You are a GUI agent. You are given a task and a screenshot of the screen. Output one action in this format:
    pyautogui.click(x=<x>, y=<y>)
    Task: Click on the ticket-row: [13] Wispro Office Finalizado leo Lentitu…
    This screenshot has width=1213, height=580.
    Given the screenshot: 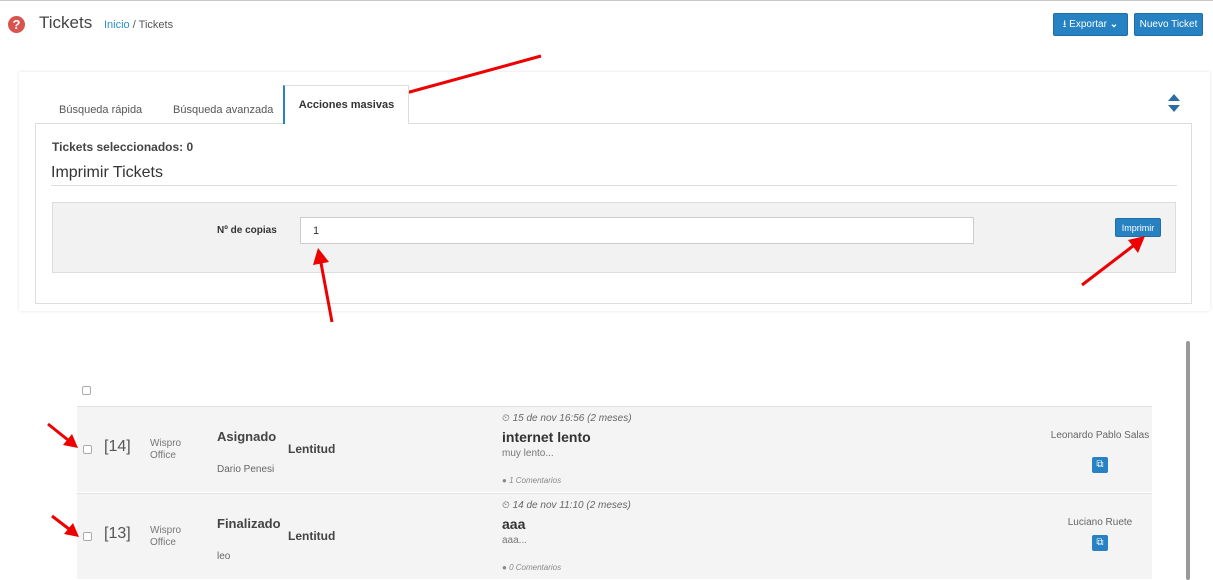 What is the action you would take?
    pyautogui.click(x=614, y=536)
    